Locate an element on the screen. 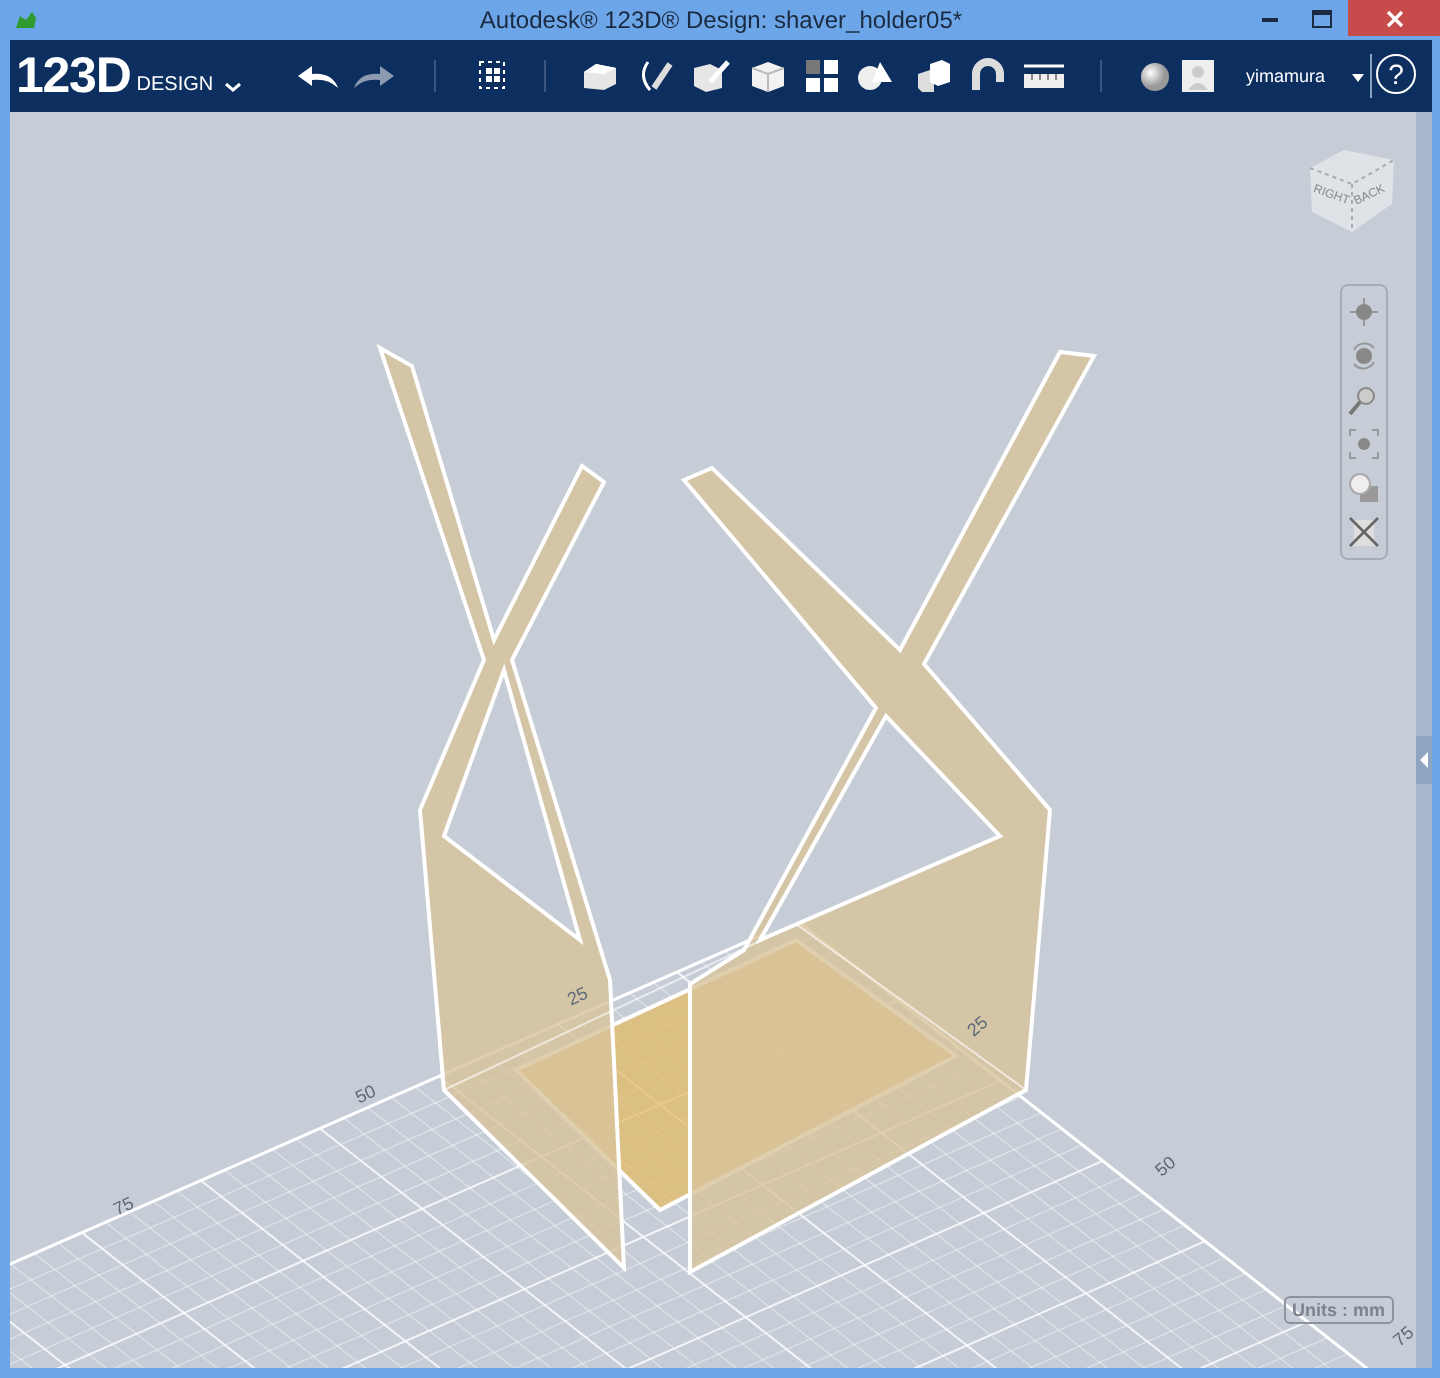 Image resolution: width=1440 pixels, height=1378 pixels. close-button is located at coordinates (1394, 18).